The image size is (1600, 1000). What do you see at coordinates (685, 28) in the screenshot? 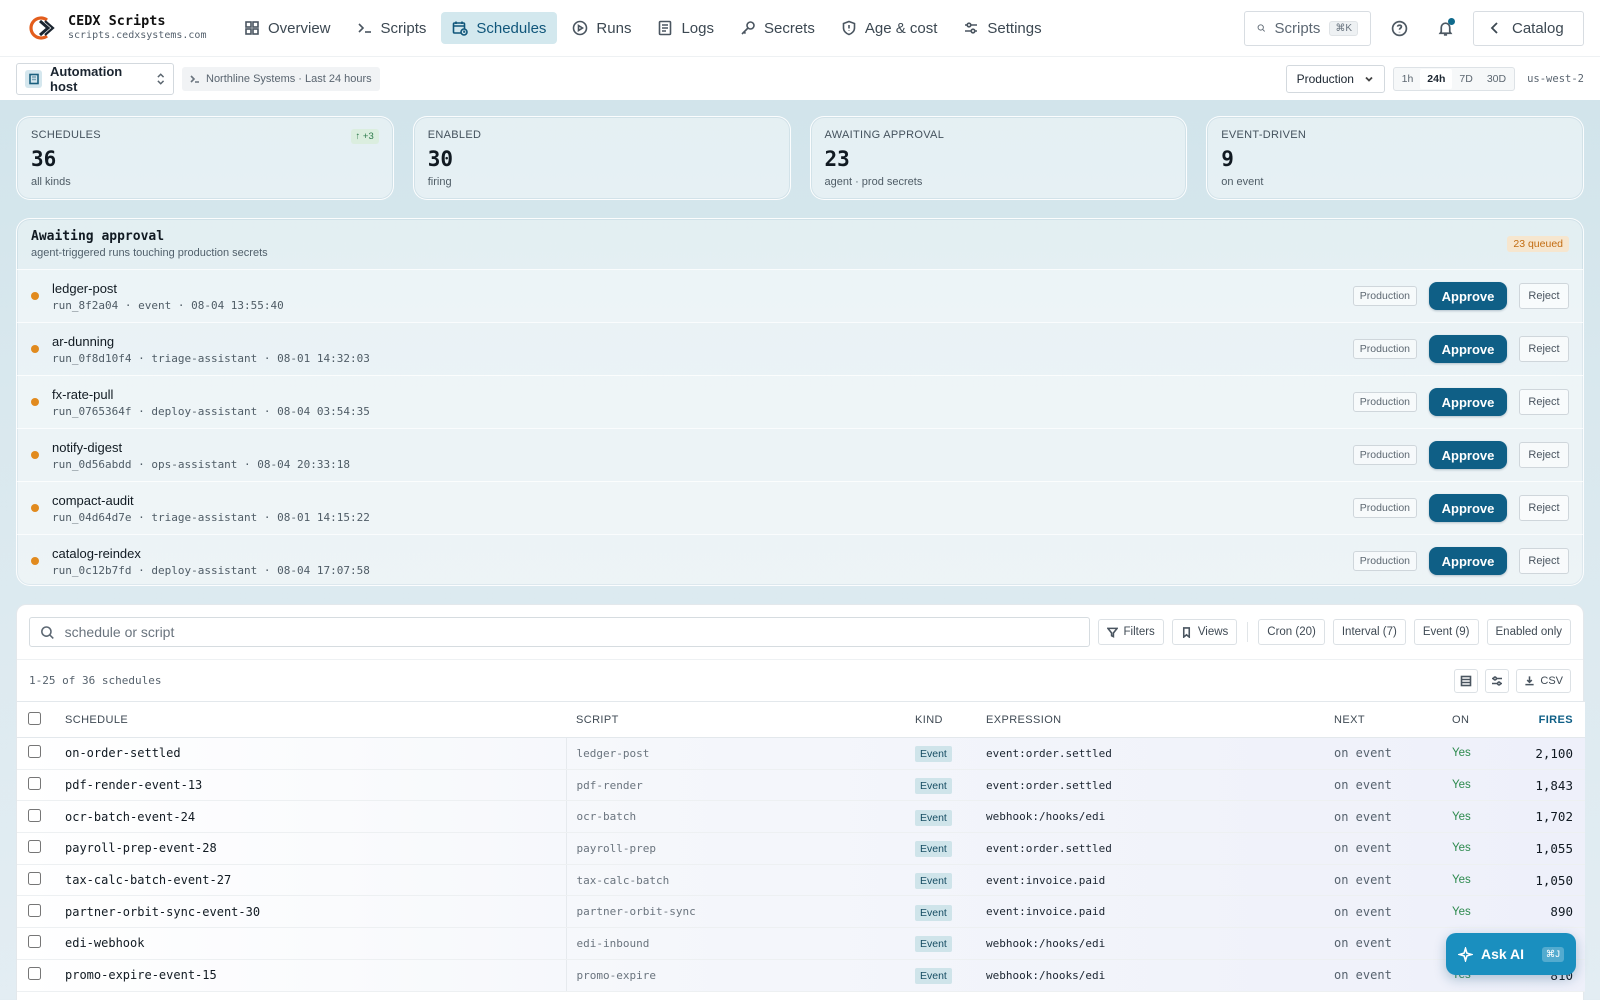
I see `nav-logs: Logs` at bounding box center [685, 28].